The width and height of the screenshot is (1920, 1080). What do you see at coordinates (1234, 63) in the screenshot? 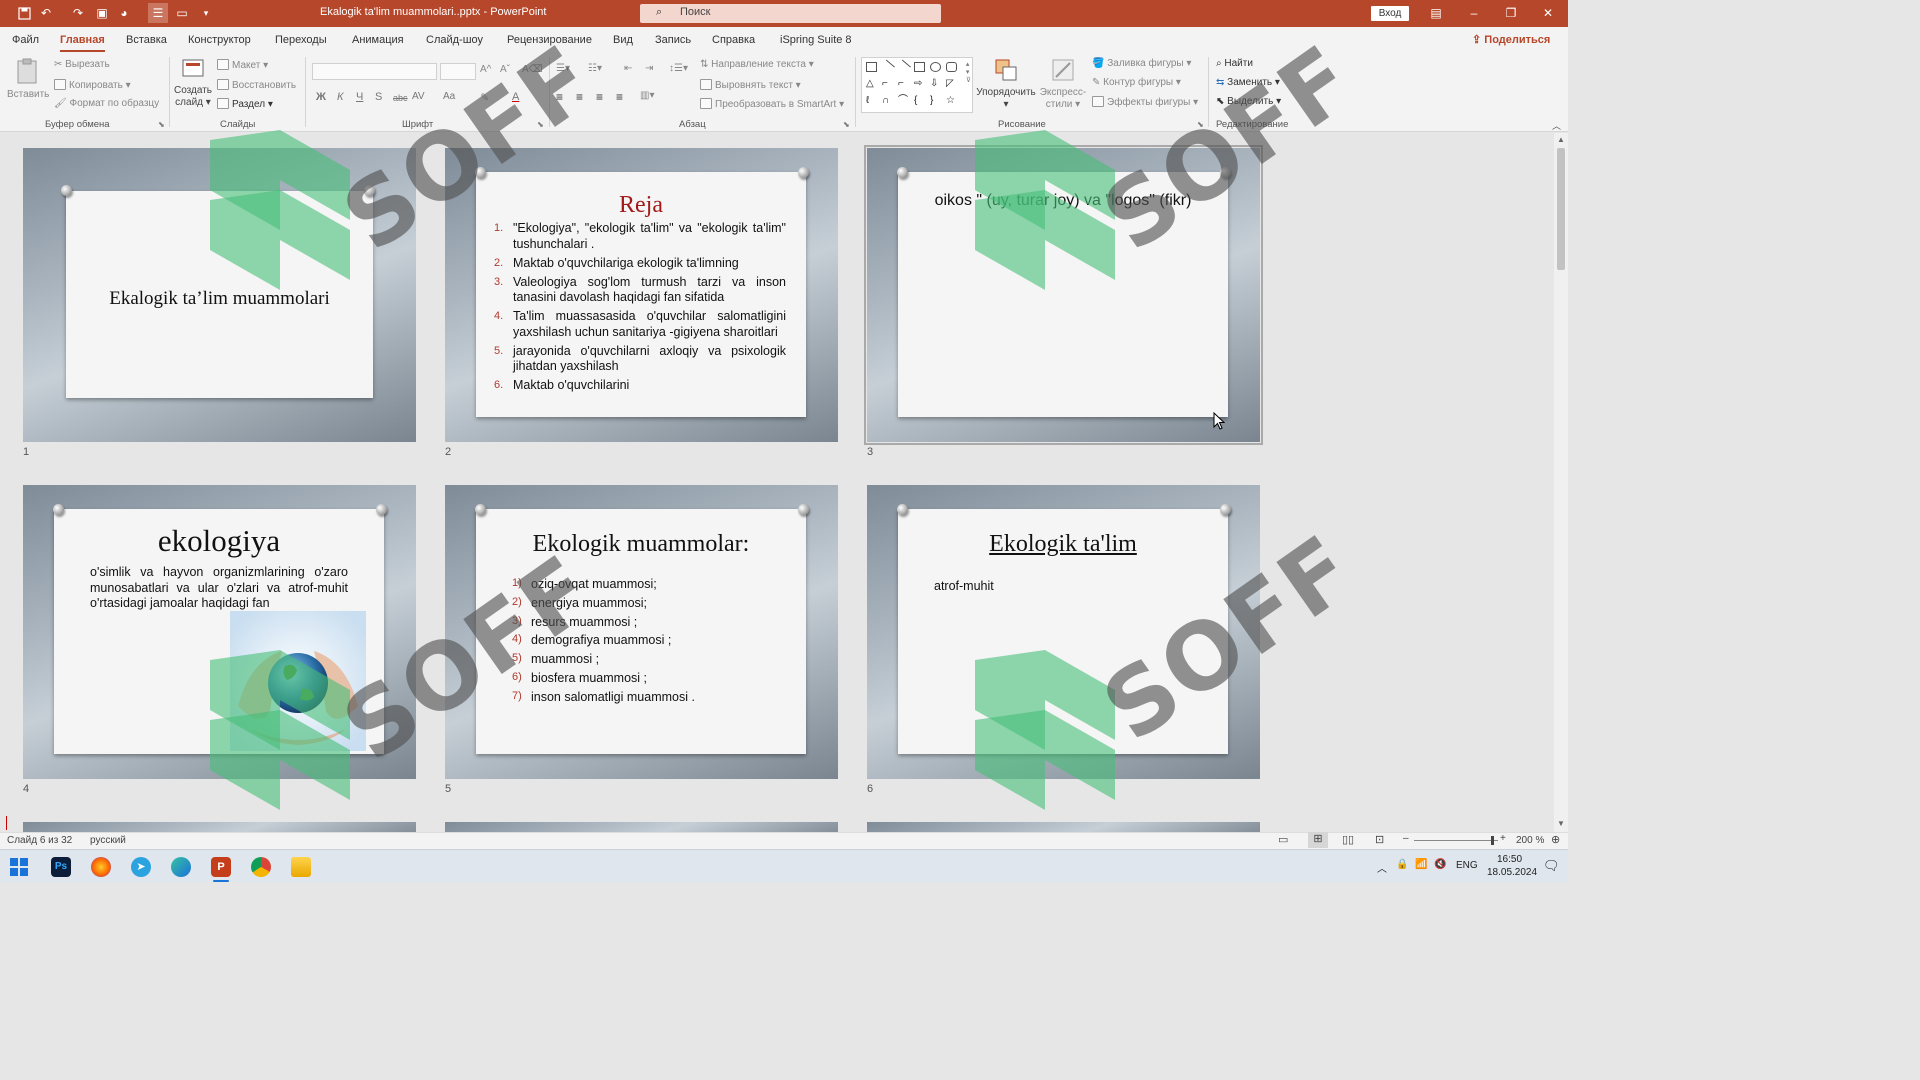
I see `find-button: ⌕ Найти` at bounding box center [1234, 63].